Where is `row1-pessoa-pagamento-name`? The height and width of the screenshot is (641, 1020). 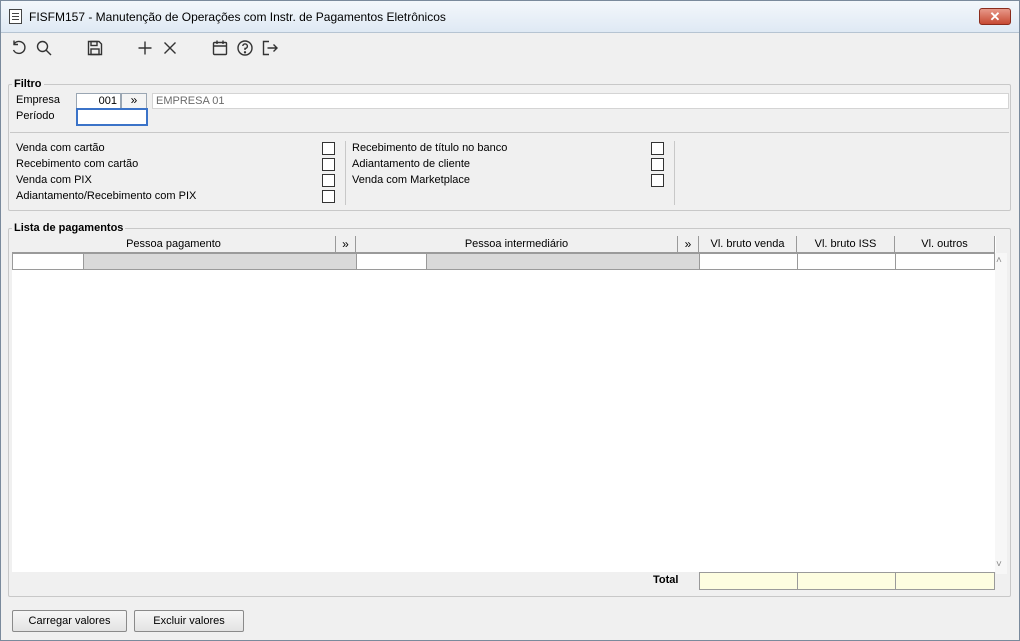 row1-pessoa-pagamento-name is located at coordinates (220, 261).